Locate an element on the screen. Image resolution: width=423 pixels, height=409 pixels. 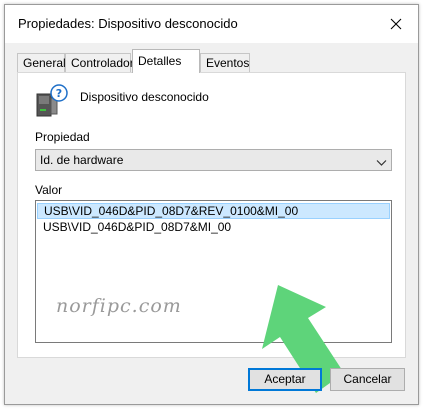
accept-button: Aceptar is located at coordinates (285, 379).